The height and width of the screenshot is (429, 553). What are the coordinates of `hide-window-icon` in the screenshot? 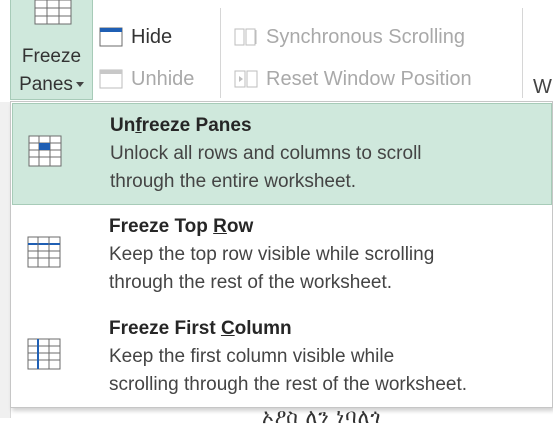 It's located at (111, 37).